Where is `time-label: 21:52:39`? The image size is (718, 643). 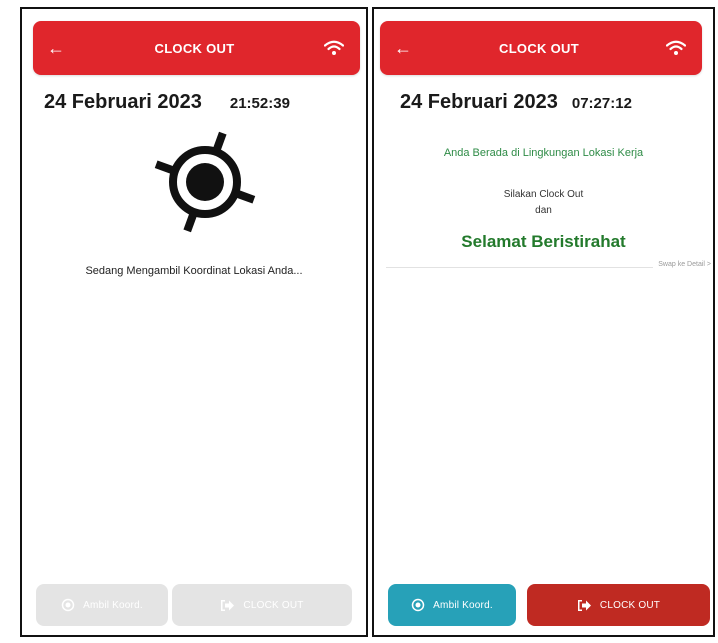
time-label: 21:52:39 is located at coordinates (259, 103).